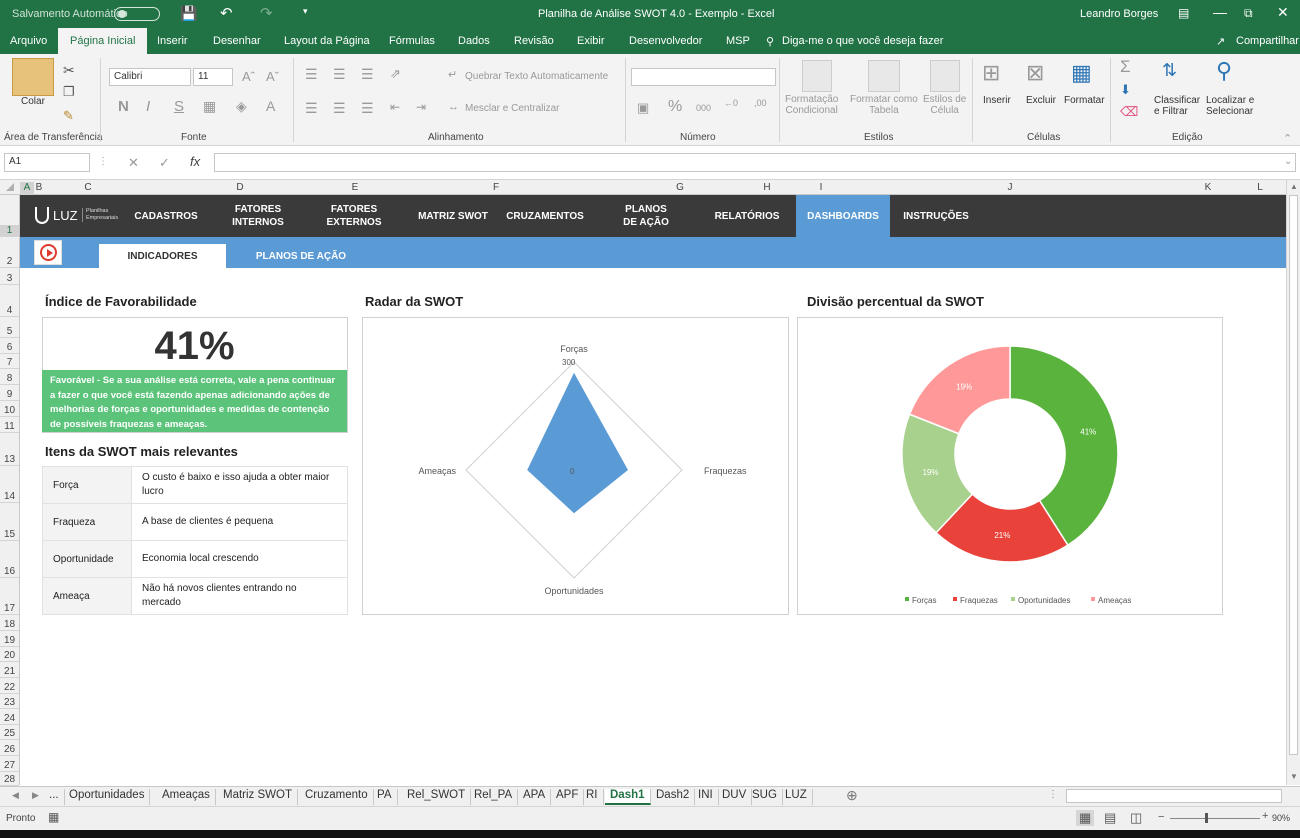 The image size is (1300, 838). Describe the element at coordinates (1287, 138) in the screenshot. I see `collapse-ribbon-icon: ⌃` at that location.